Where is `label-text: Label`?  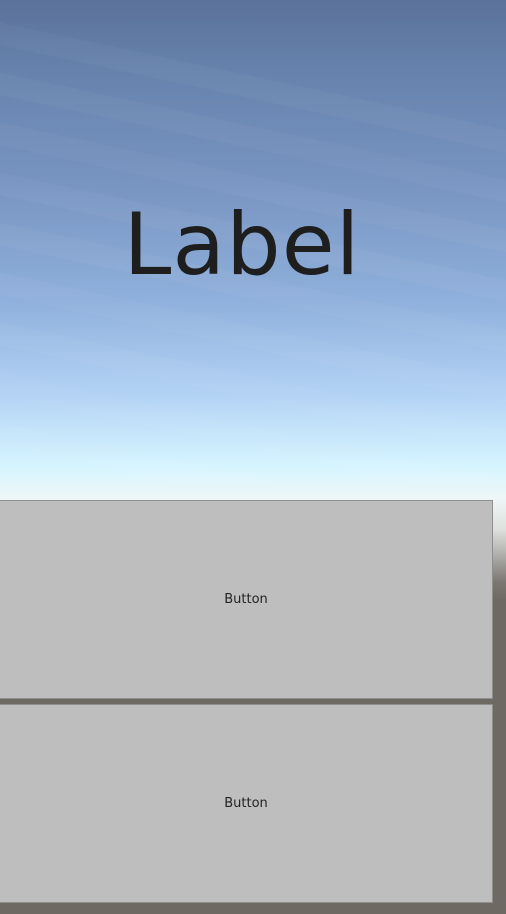 label-text: Label is located at coordinates (242, 245).